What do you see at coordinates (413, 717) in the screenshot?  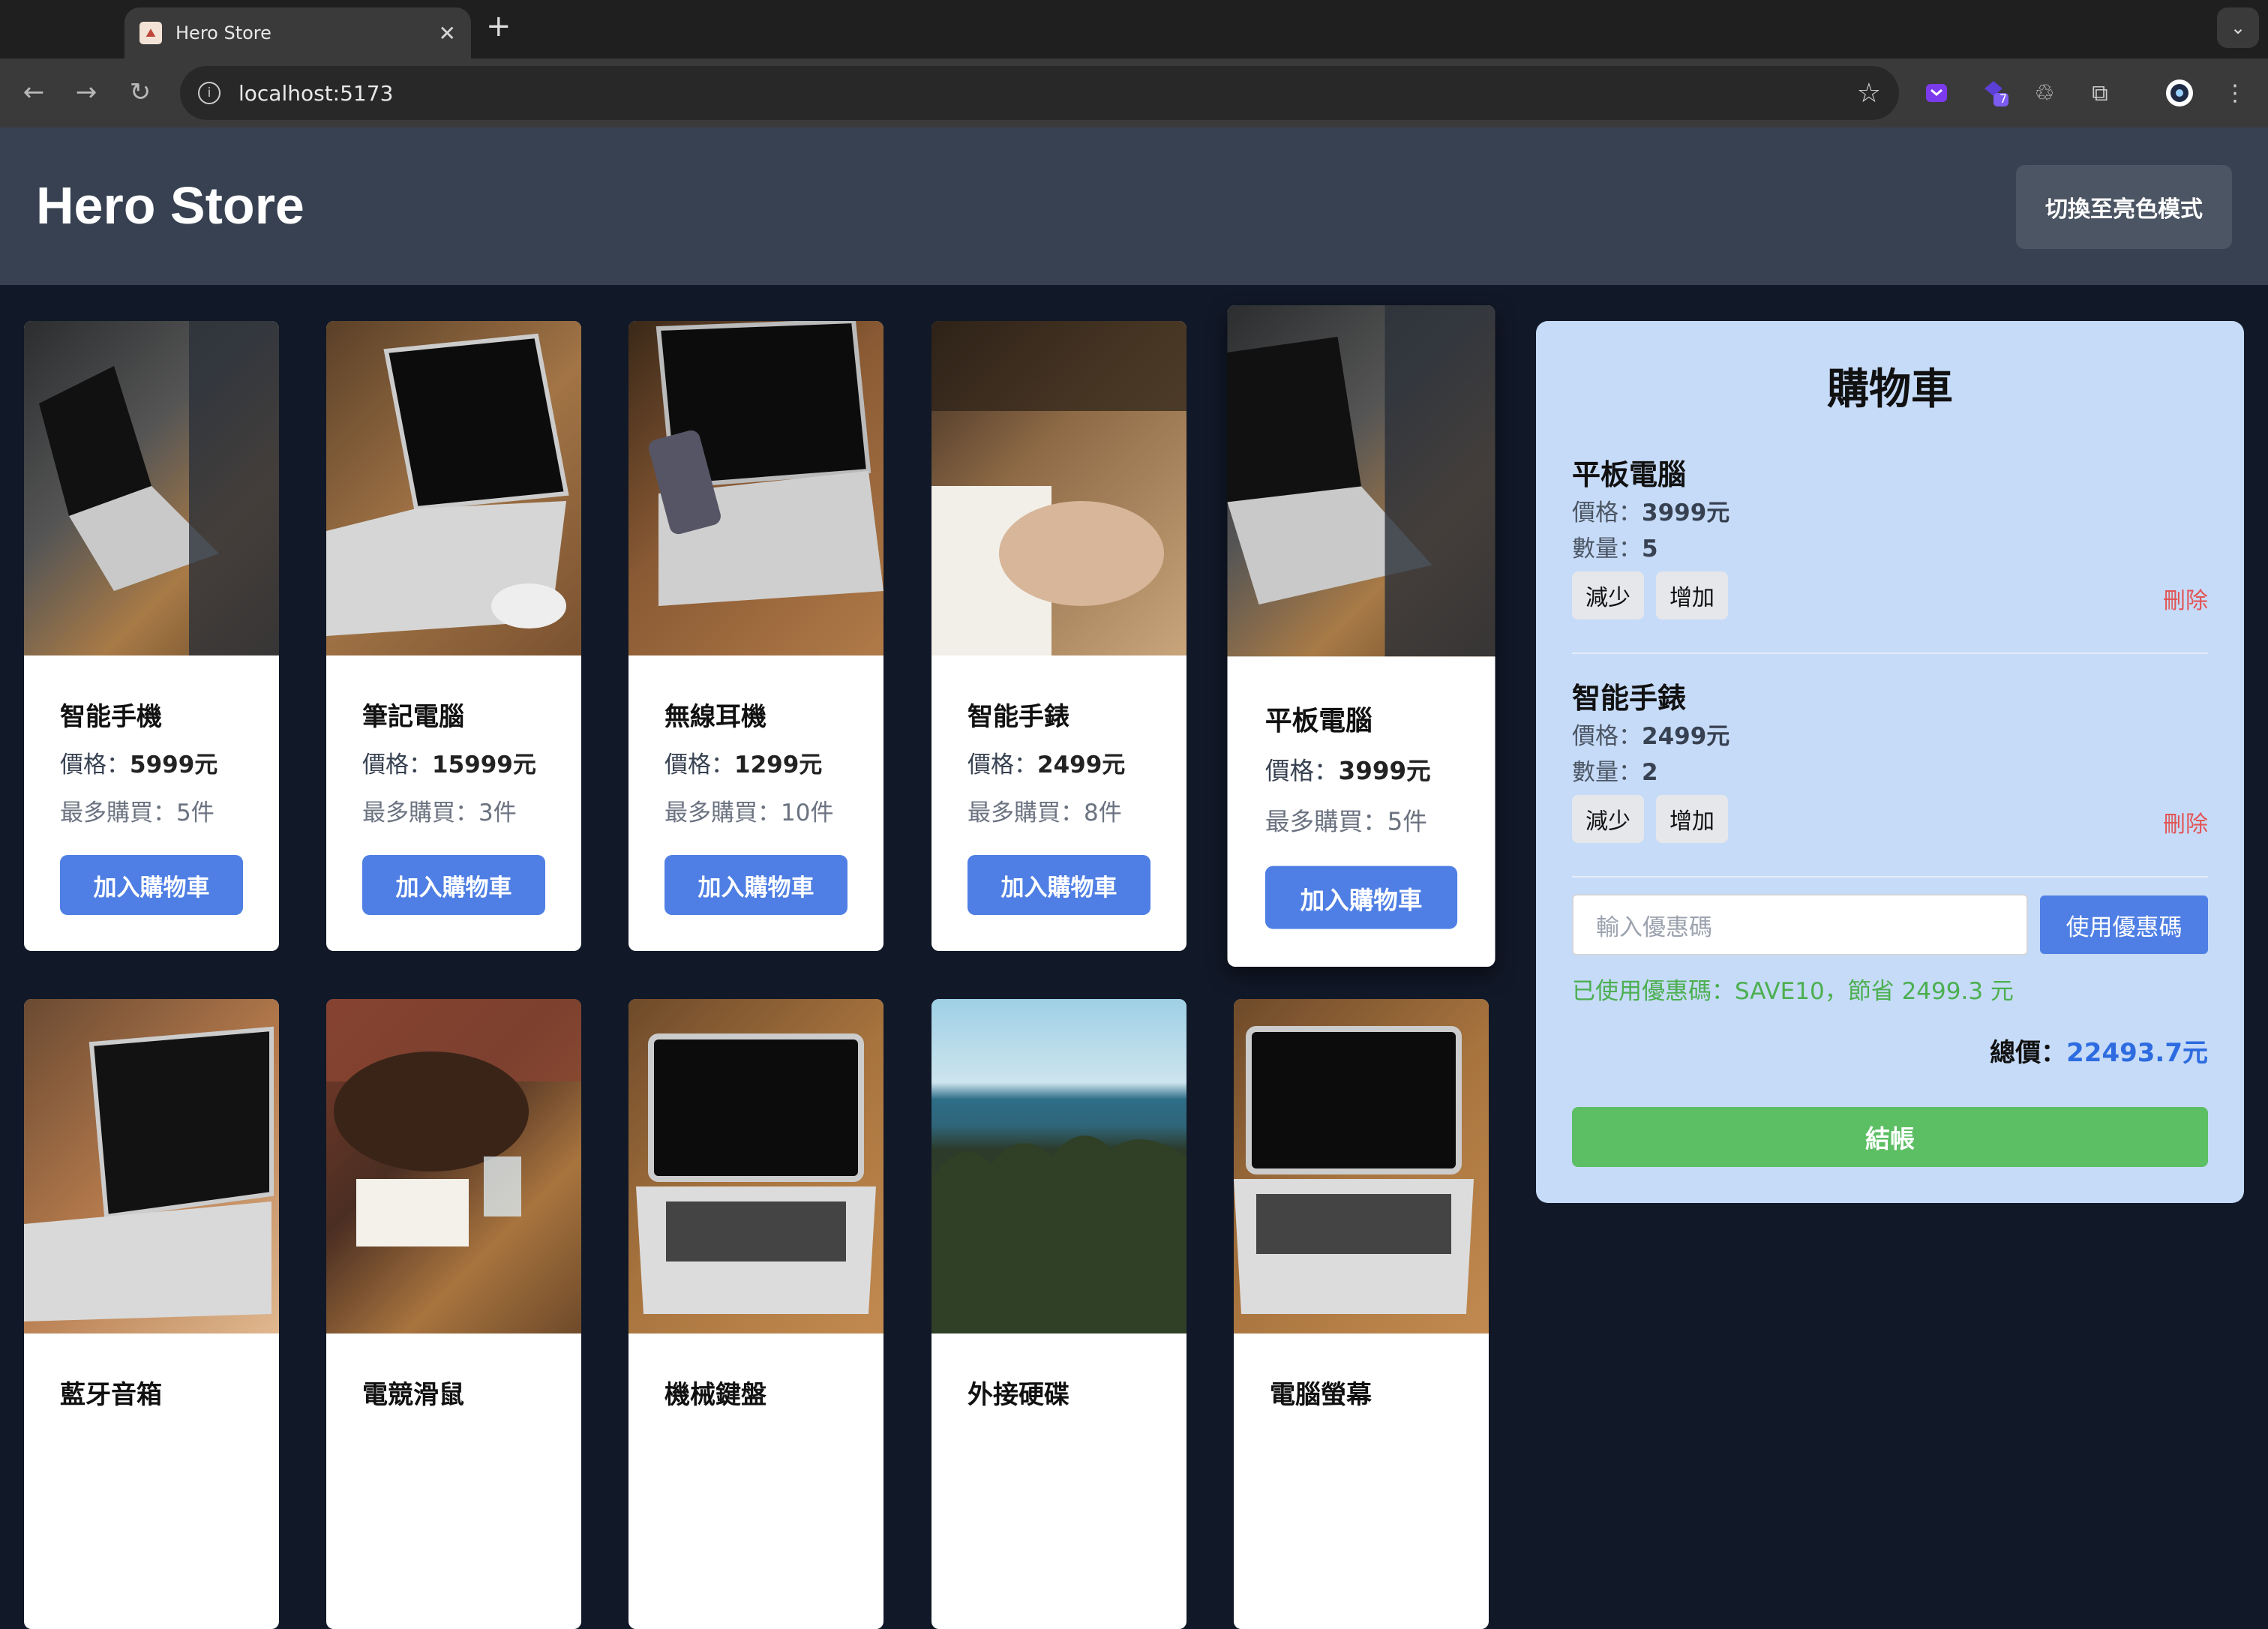 I see `product-name: 筆記電腦` at bounding box center [413, 717].